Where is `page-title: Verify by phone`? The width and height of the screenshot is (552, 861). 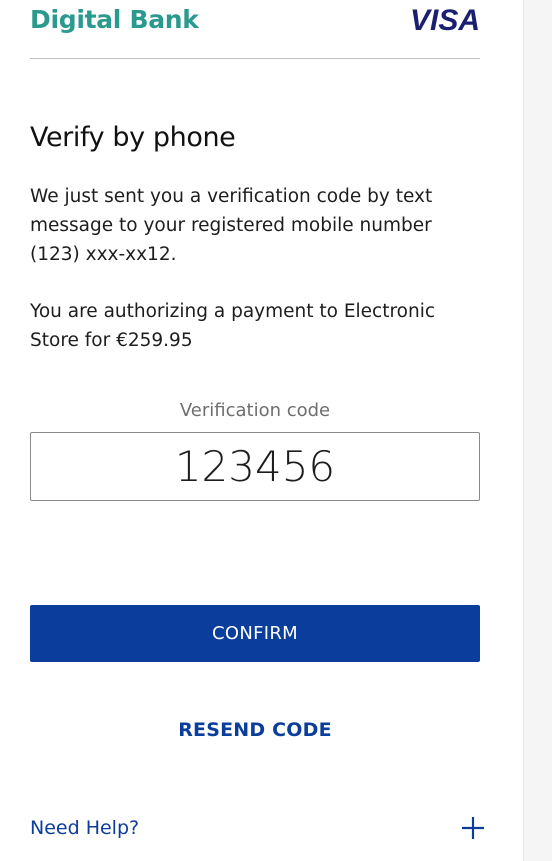
page-title: Verify by phone is located at coordinates (133, 137).